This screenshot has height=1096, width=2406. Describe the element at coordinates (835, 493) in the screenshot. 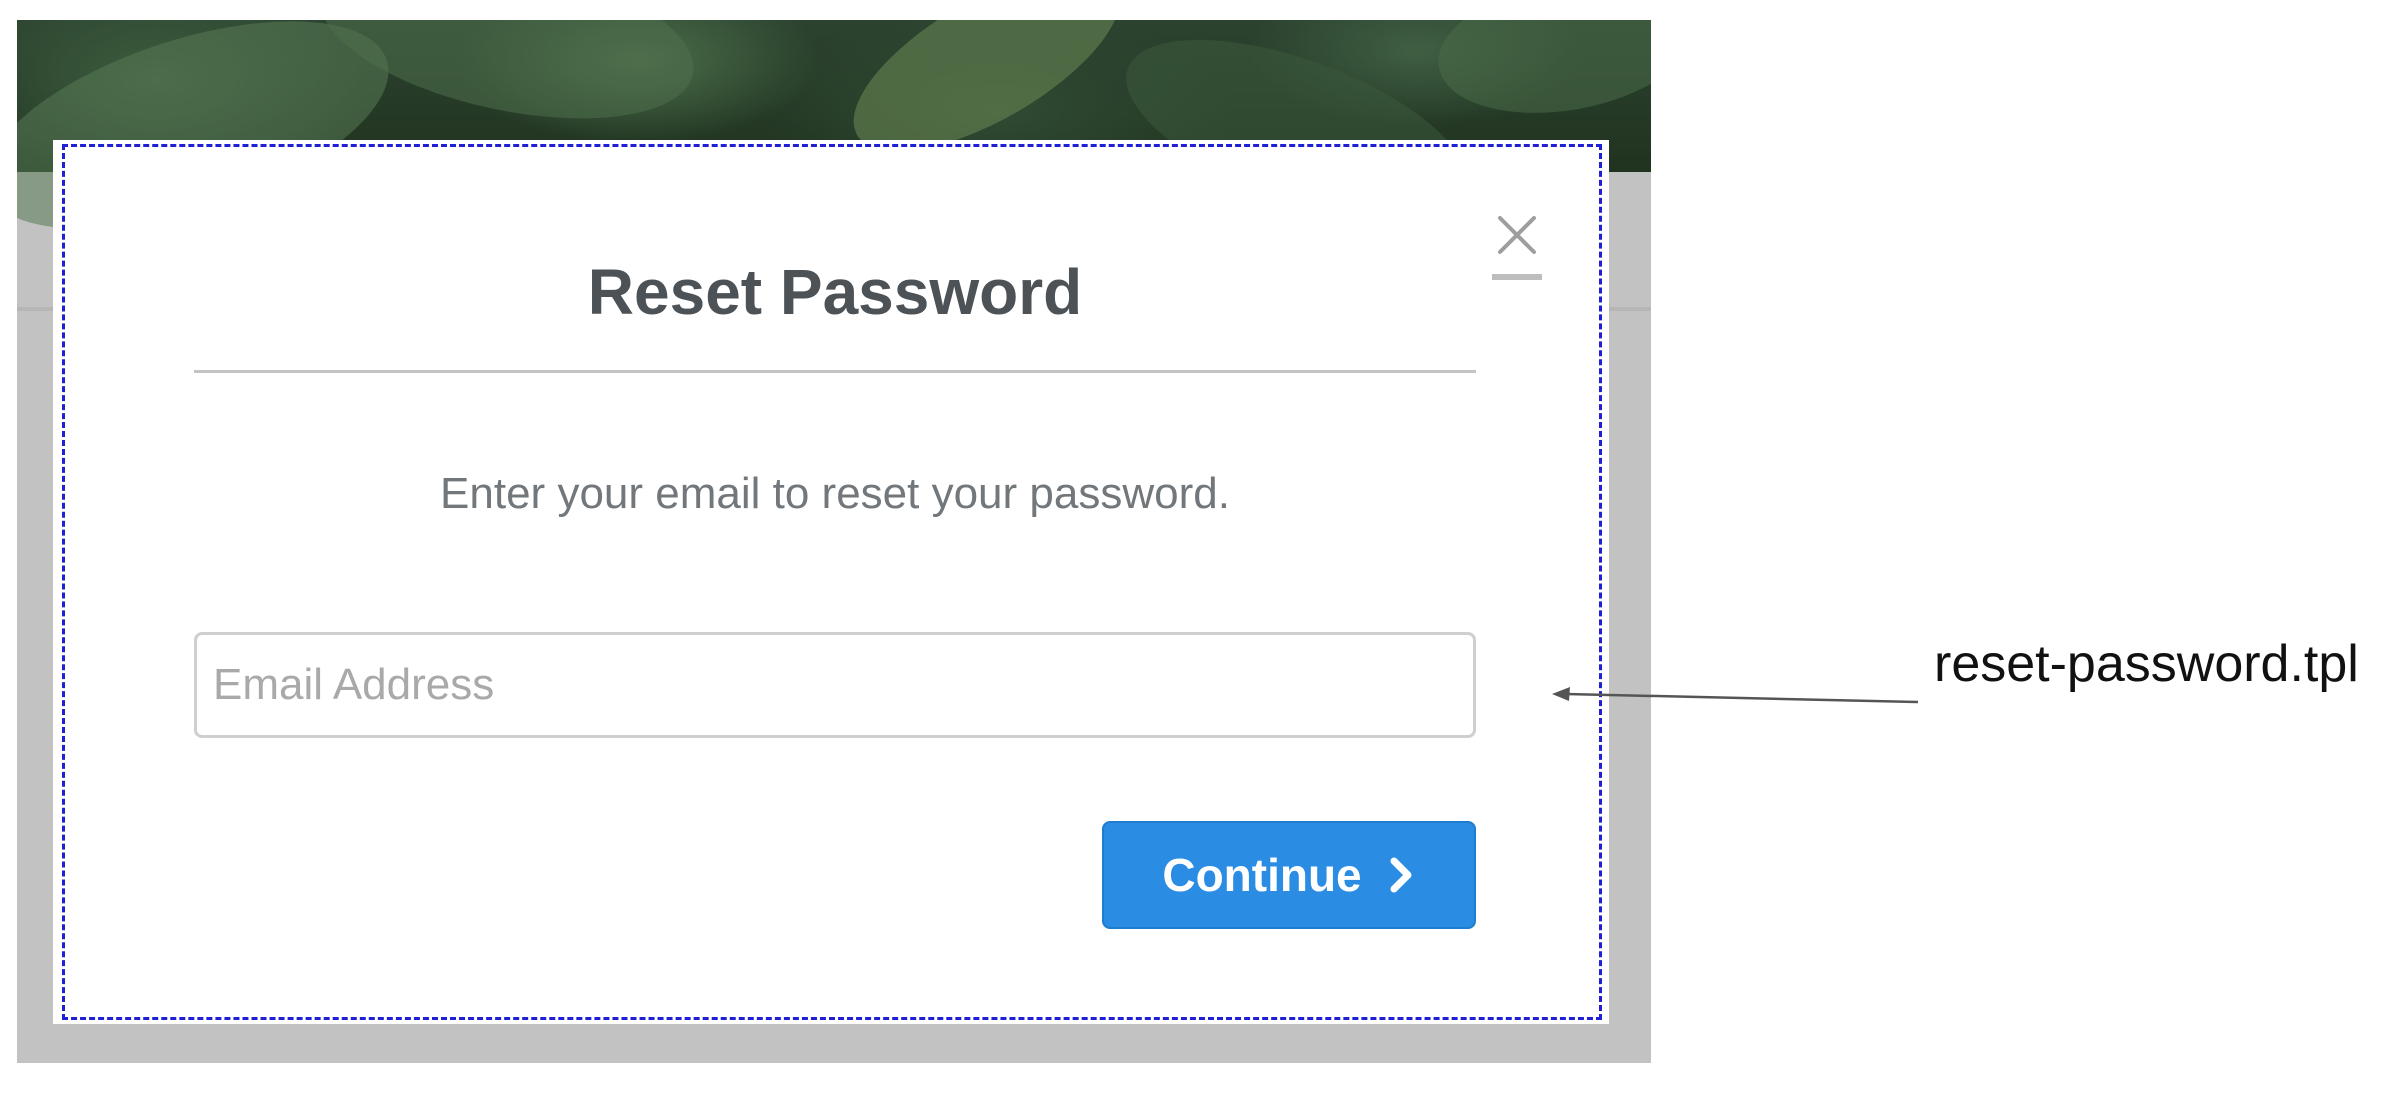

I see `modal-instructions: Enter your email to reset your password.` at that location.